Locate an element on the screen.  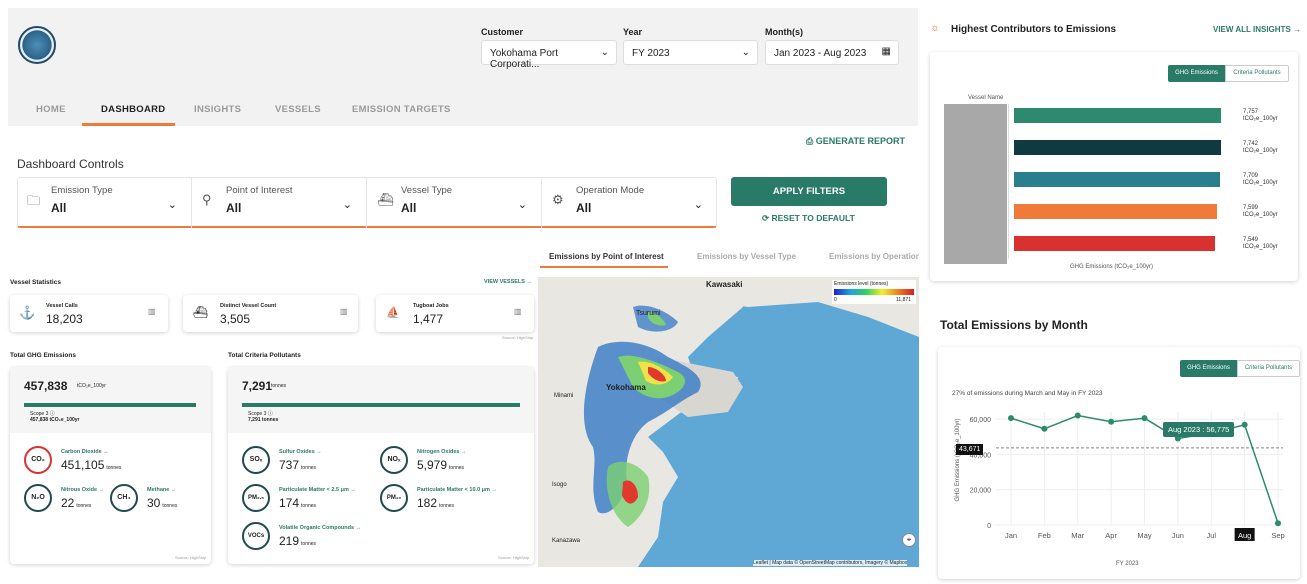
map-place-label: Minami is located at coordinates (564, 396).